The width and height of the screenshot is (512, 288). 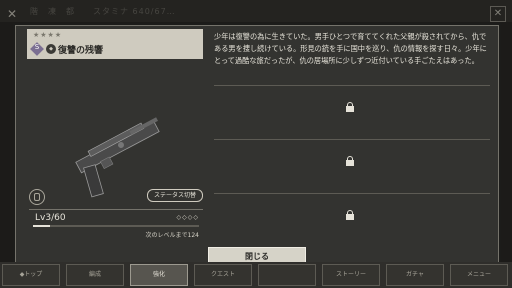 What do you see at coordinates (50, 218) in the screenshot?
I see `weapon-level: Lv3/60` at bounding box center [50, 218].